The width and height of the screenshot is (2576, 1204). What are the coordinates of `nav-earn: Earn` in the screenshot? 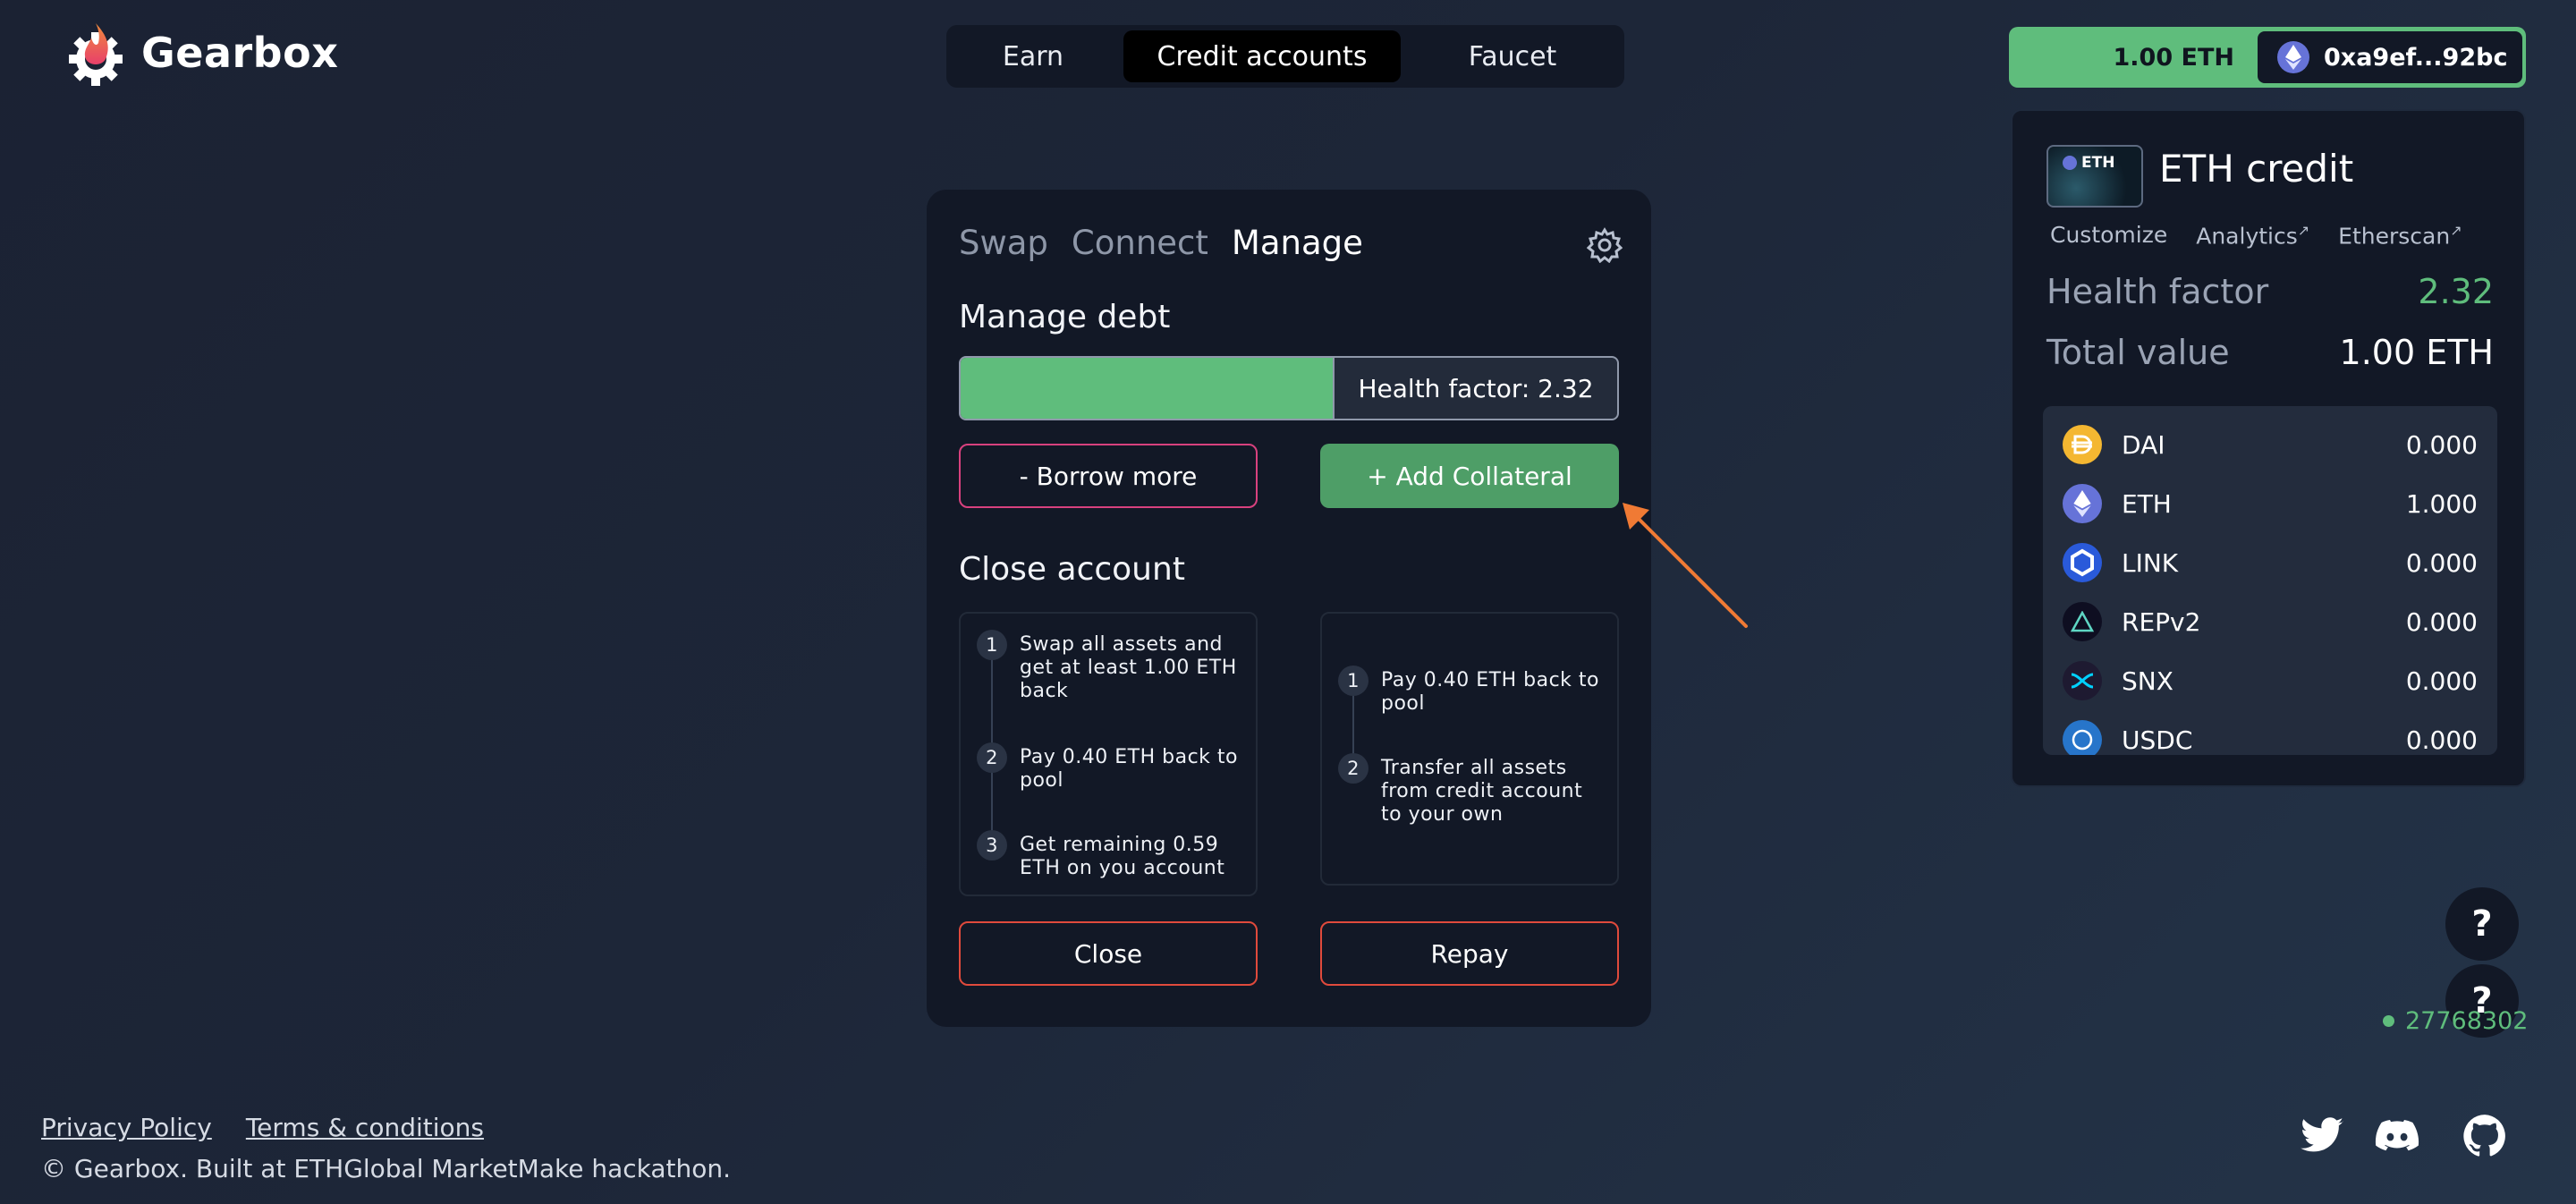 It's located at (1033, 56).